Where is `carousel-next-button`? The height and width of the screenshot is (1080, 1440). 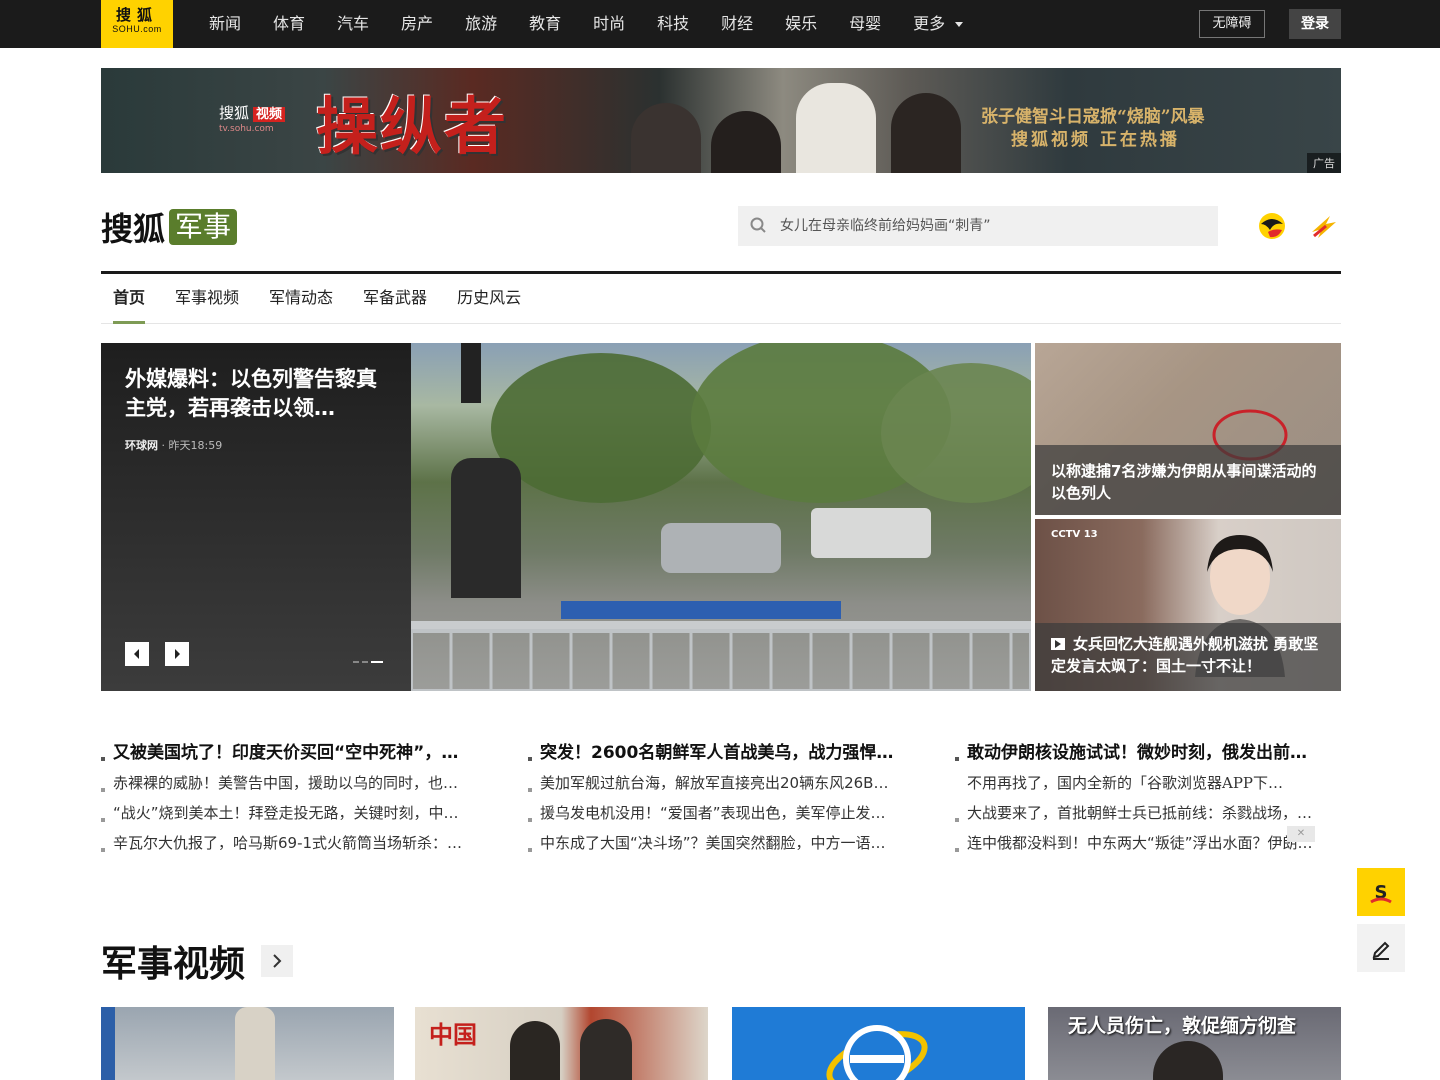 carousel-next-button is located at coordinates (177, 654).